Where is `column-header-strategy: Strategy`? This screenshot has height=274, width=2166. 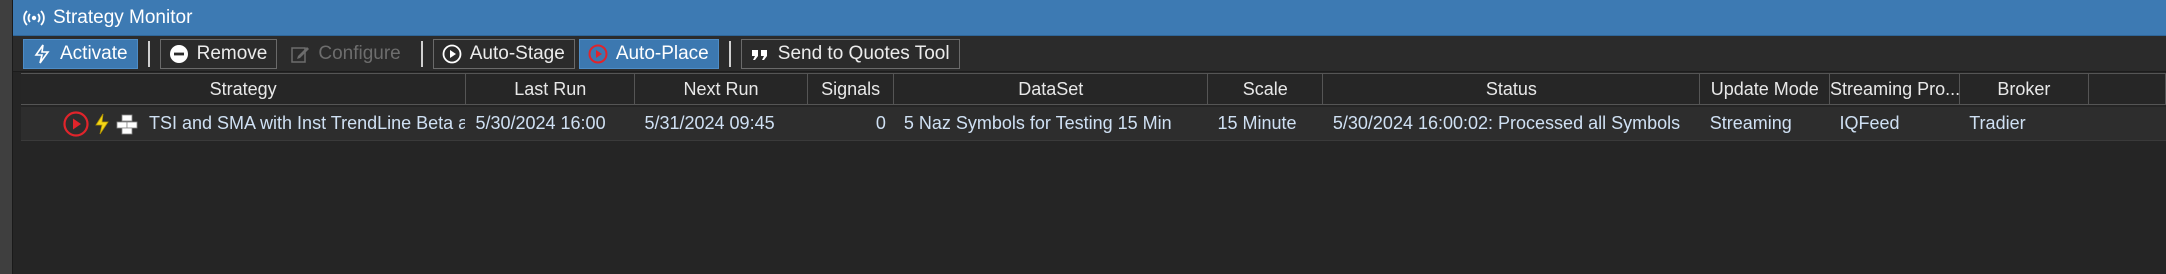
column-header-strategy: Strategy is located at coordinates (244, 89).